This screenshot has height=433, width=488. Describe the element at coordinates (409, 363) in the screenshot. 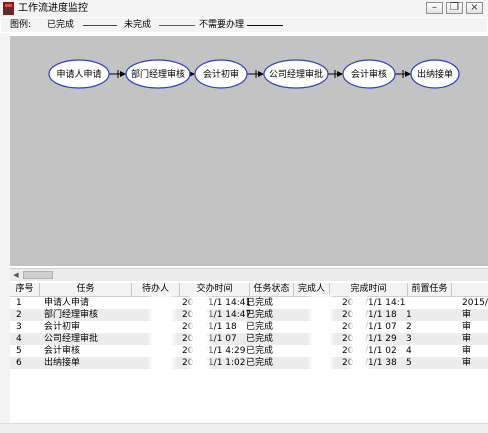

I see `cell-prev: 5` at that location.